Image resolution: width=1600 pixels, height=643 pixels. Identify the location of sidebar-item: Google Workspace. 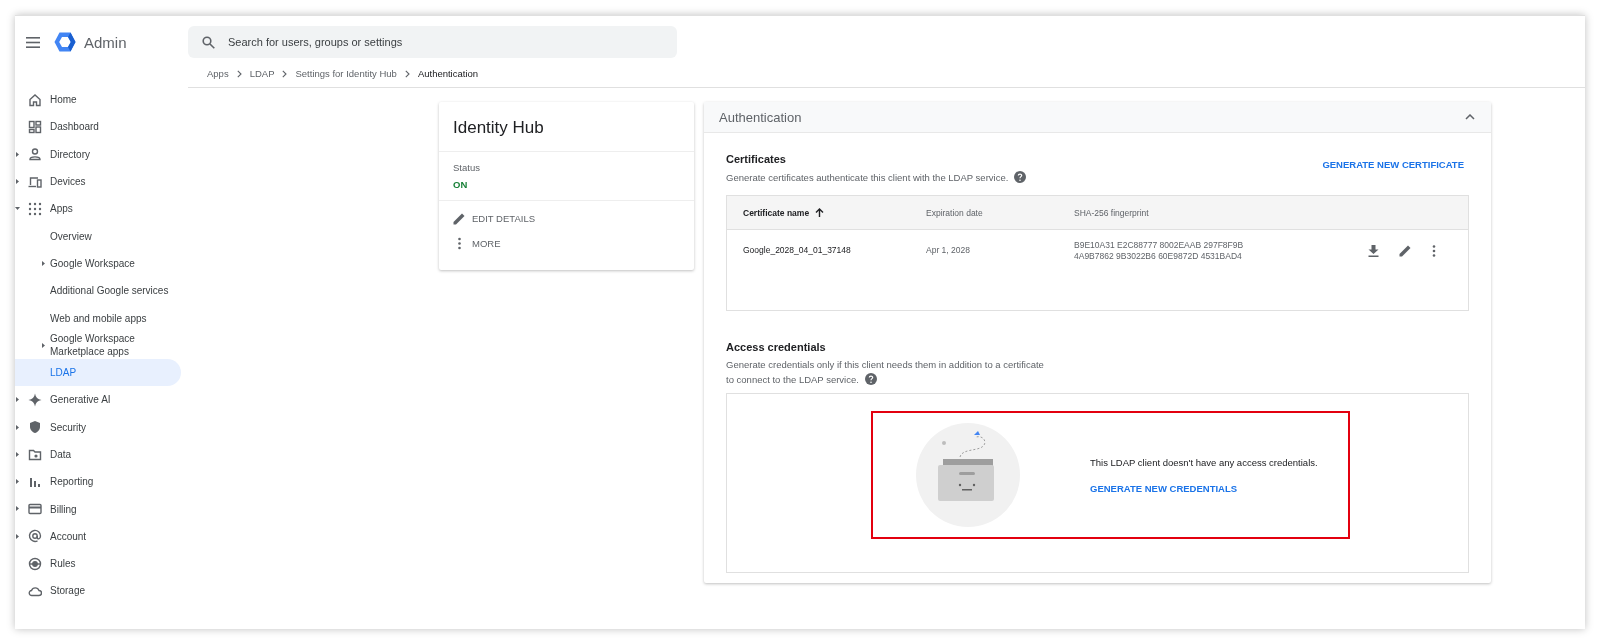
(101, 263).